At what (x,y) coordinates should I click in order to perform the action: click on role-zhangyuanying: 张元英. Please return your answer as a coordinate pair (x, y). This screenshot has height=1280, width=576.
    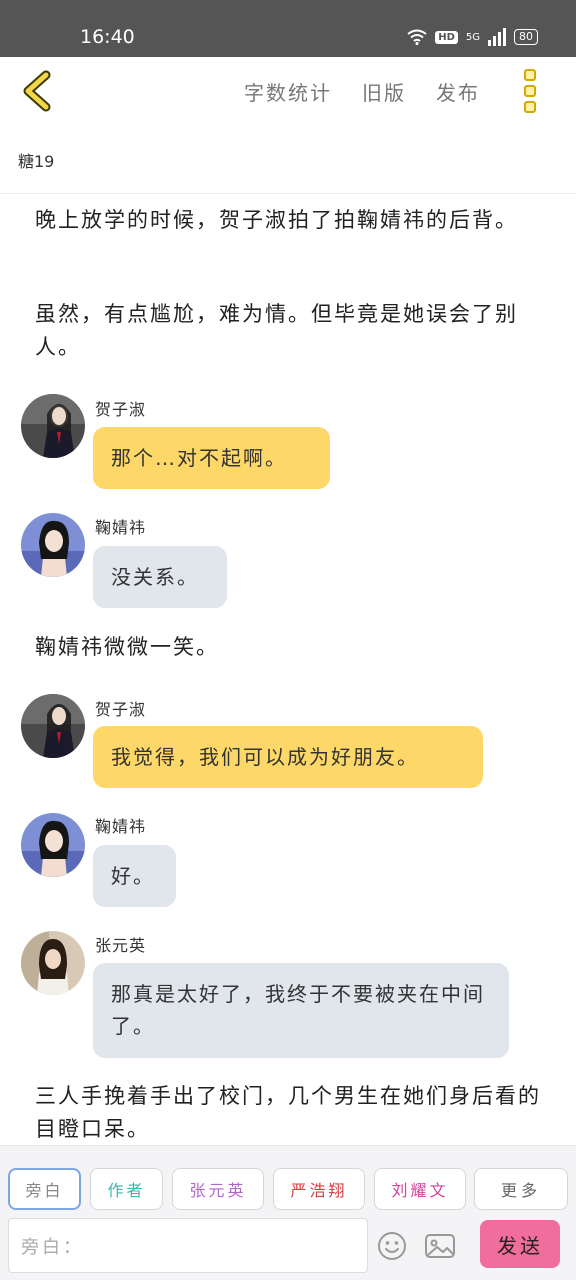
    Looking at the image, I should click on (218, 1189).